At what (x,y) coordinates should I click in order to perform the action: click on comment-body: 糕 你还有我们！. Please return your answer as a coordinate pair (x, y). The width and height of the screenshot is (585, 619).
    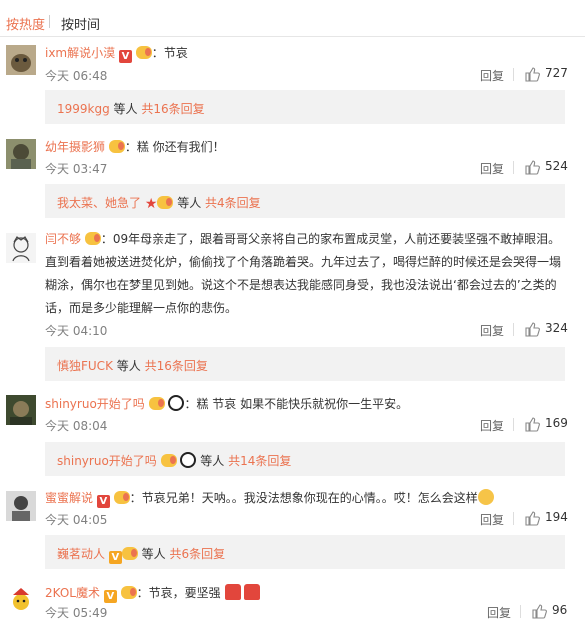
    Looking at the image, I should click on (180, 147).